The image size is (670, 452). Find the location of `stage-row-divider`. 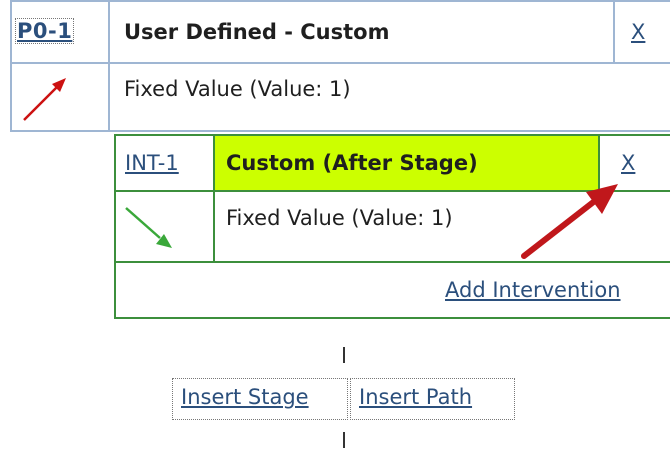

stage-row-divider is located at coordinates (340, 63).